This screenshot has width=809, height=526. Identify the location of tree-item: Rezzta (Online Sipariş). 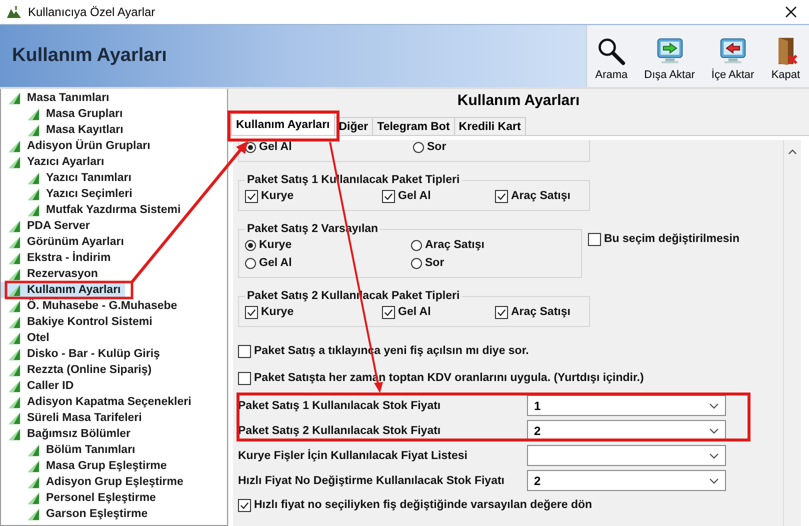
(78, 370).